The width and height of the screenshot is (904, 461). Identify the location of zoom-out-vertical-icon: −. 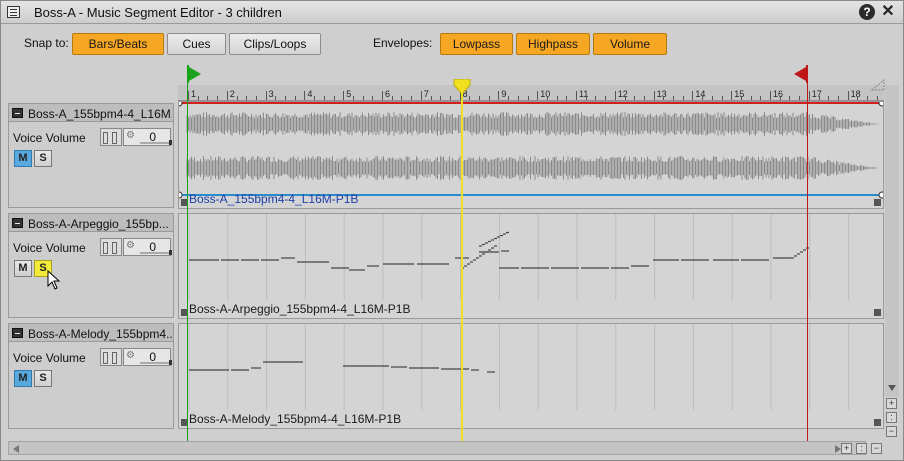
(891, 431).